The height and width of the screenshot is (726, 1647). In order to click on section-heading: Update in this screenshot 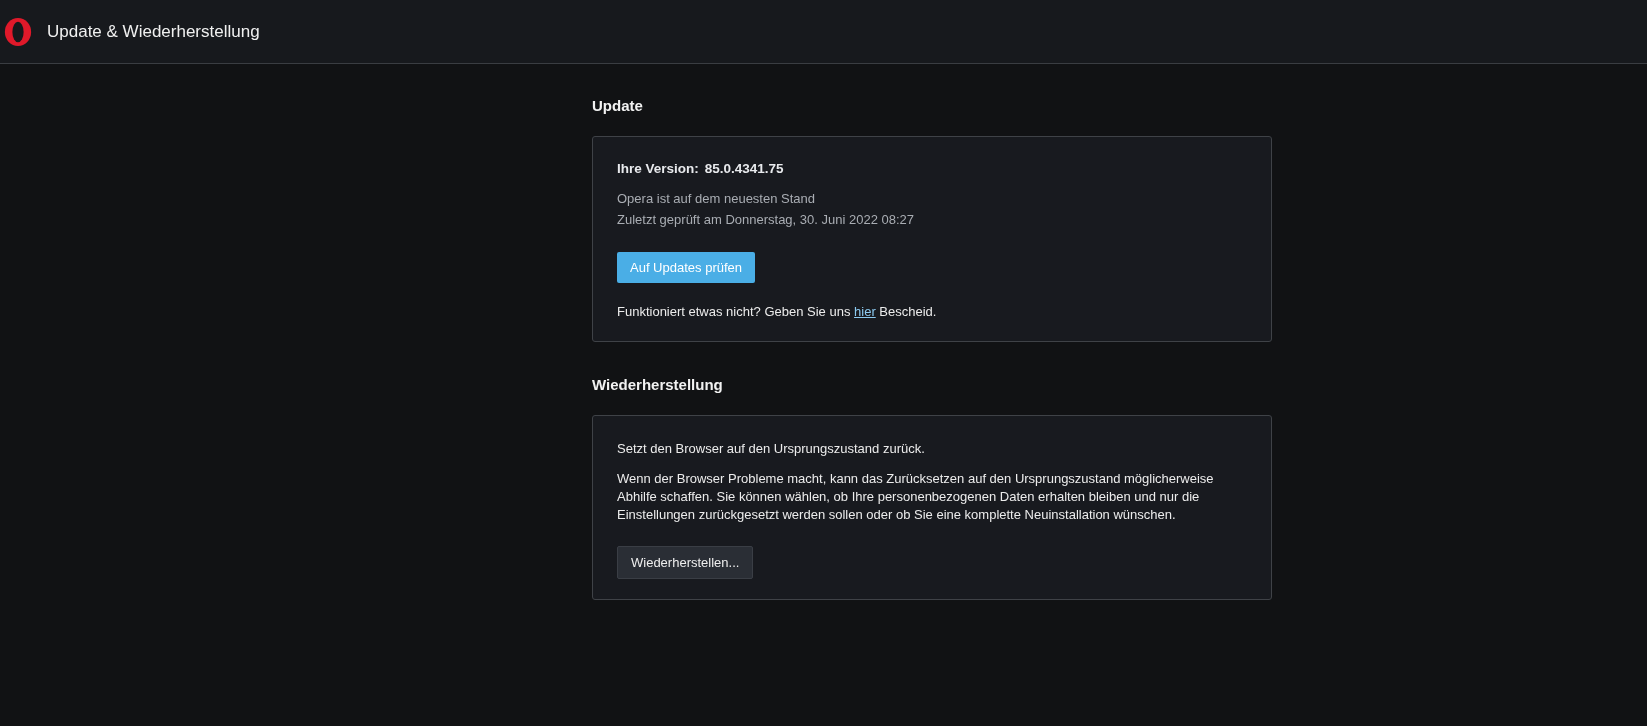, I will do `click(618, 105)`.